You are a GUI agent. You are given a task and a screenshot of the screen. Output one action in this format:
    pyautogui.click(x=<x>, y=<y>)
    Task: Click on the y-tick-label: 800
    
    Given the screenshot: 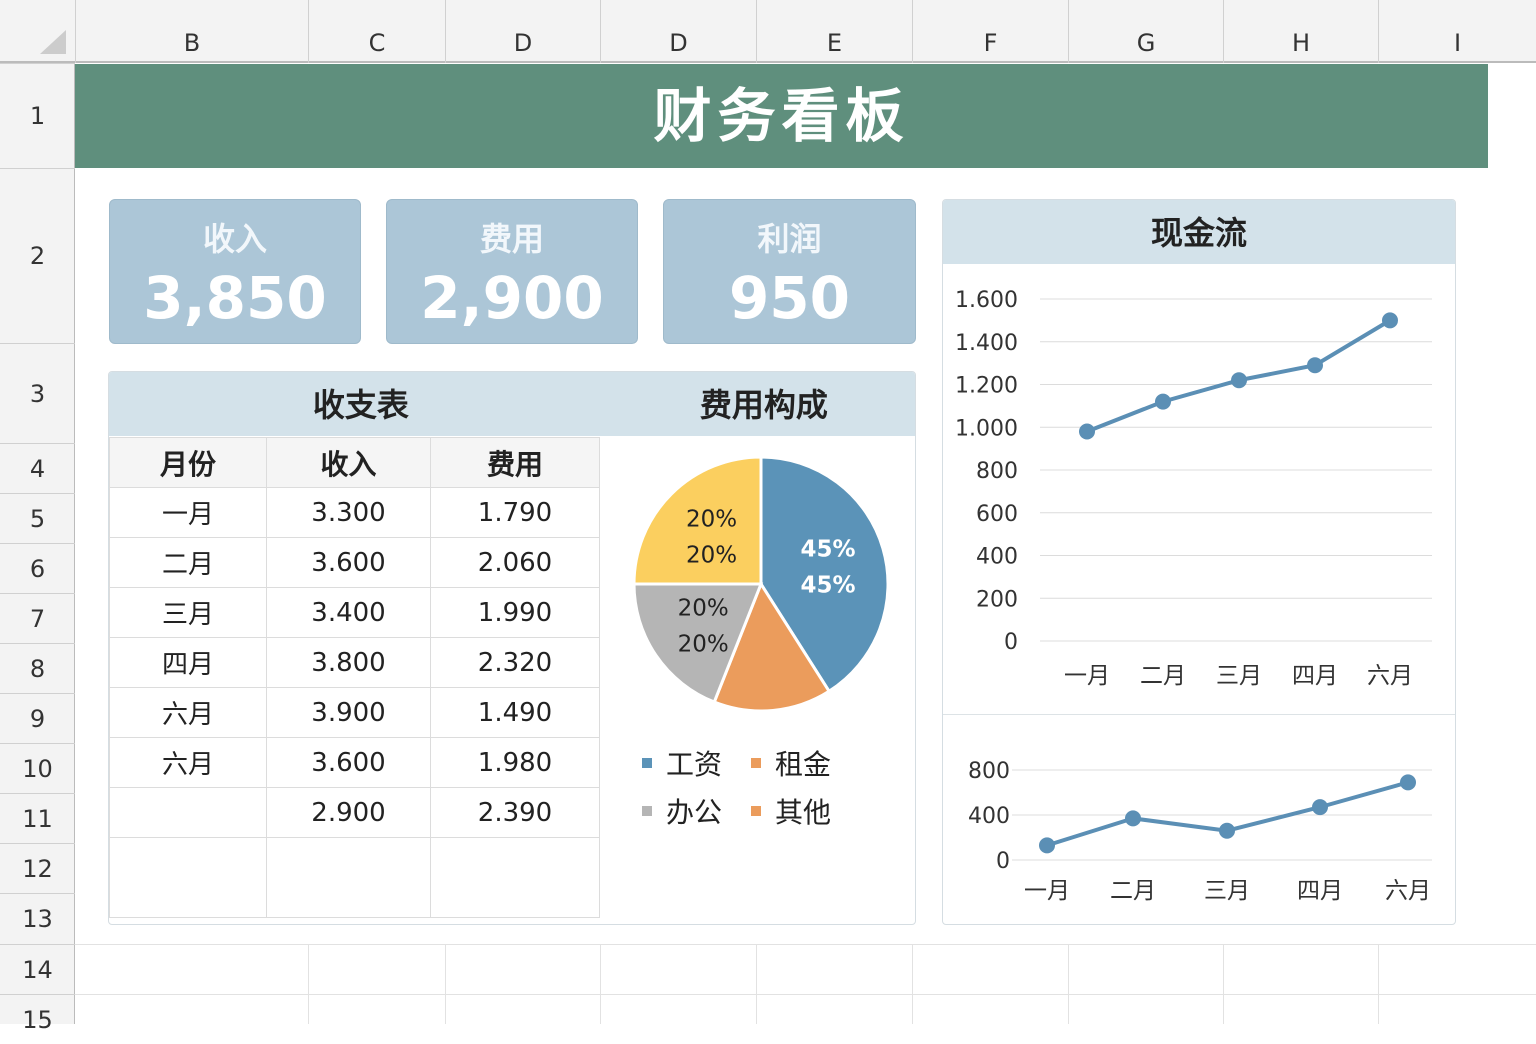 What is the action you would take?
    pyautogui.click(x=989, y=771)
    